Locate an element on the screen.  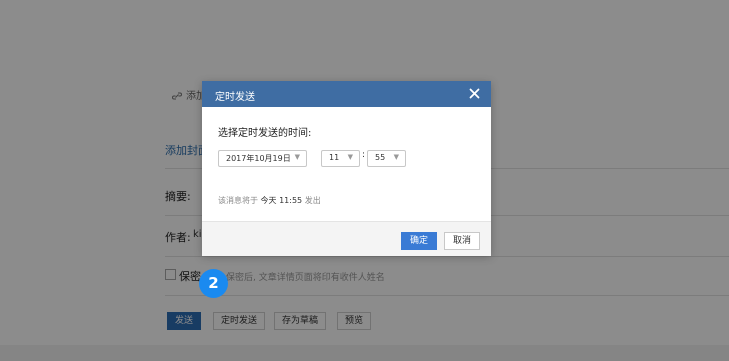
date-value: 2017年10月19日 is located at coordinates (258, 158).